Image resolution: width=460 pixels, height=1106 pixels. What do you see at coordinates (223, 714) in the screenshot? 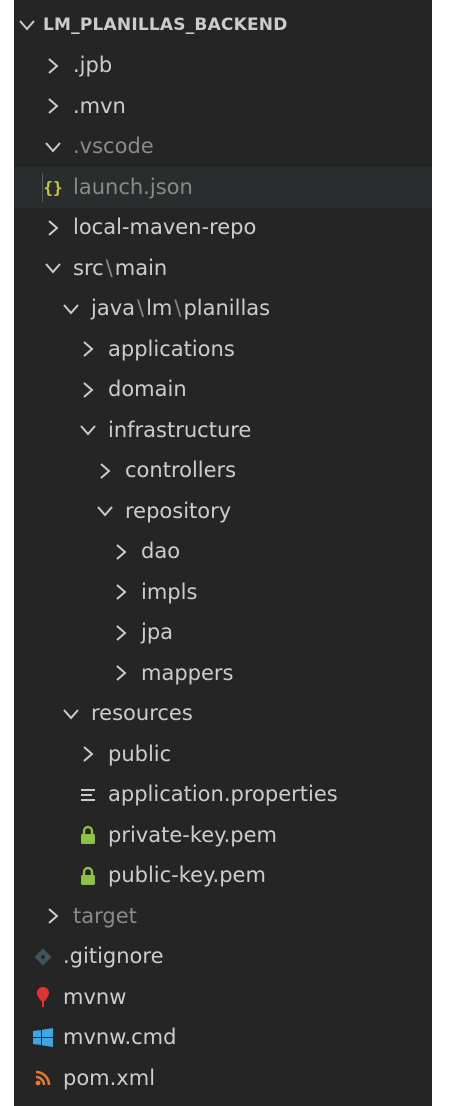
I see `tree-folder-resources: resources` at bounding box center [223, 714].